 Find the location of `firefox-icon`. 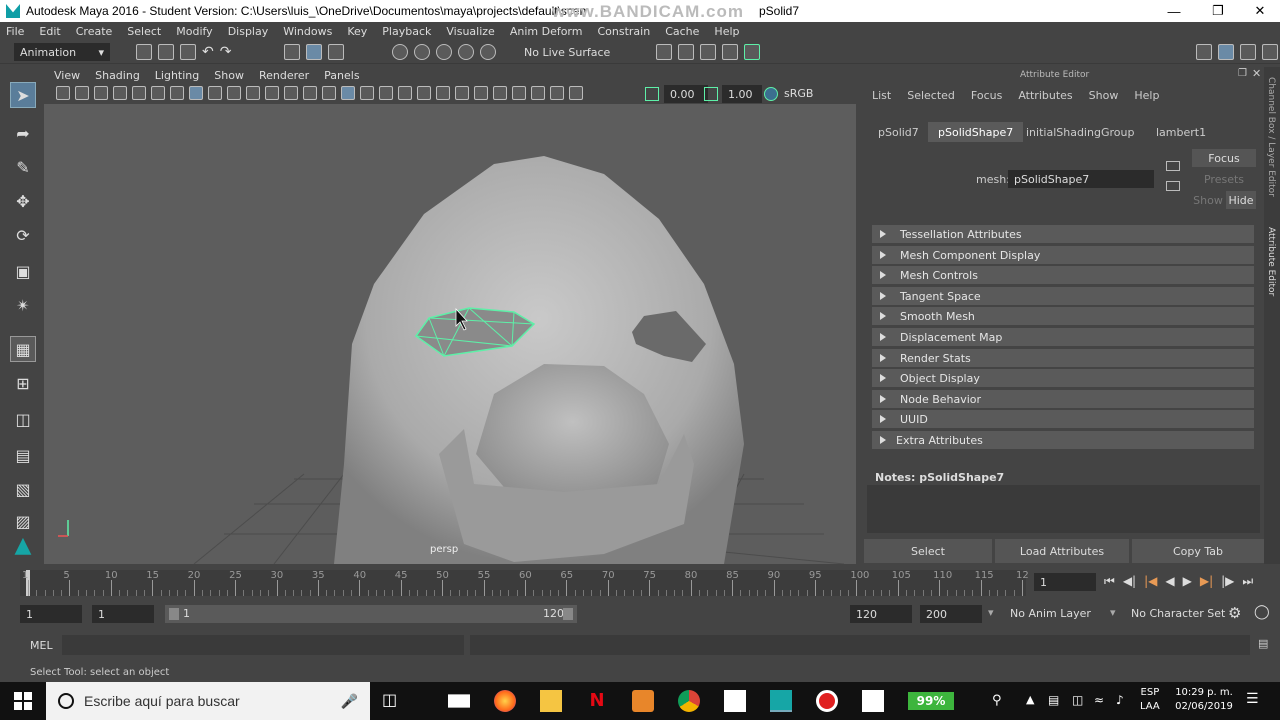

firefox-icon is located at coordinates (505, 701).